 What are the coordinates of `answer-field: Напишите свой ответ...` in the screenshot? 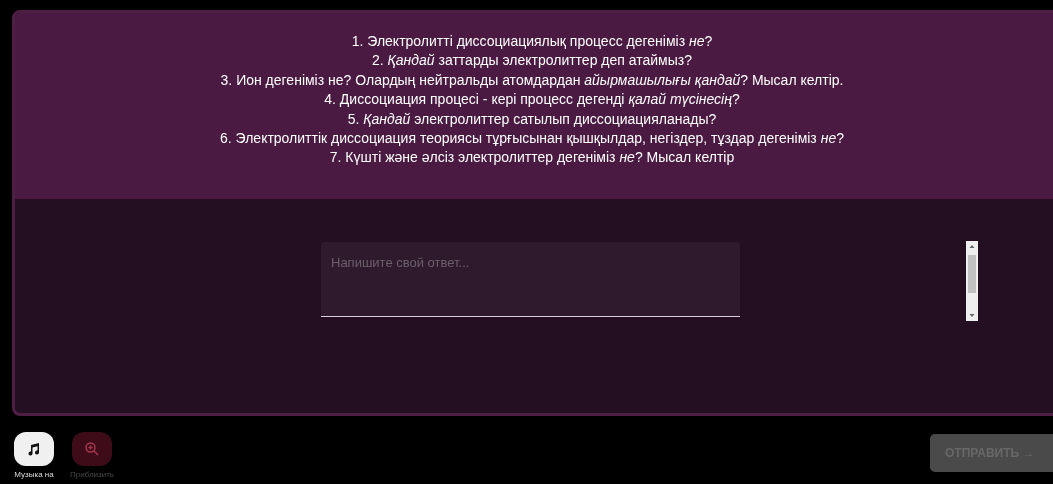 It's located at (530, 279).